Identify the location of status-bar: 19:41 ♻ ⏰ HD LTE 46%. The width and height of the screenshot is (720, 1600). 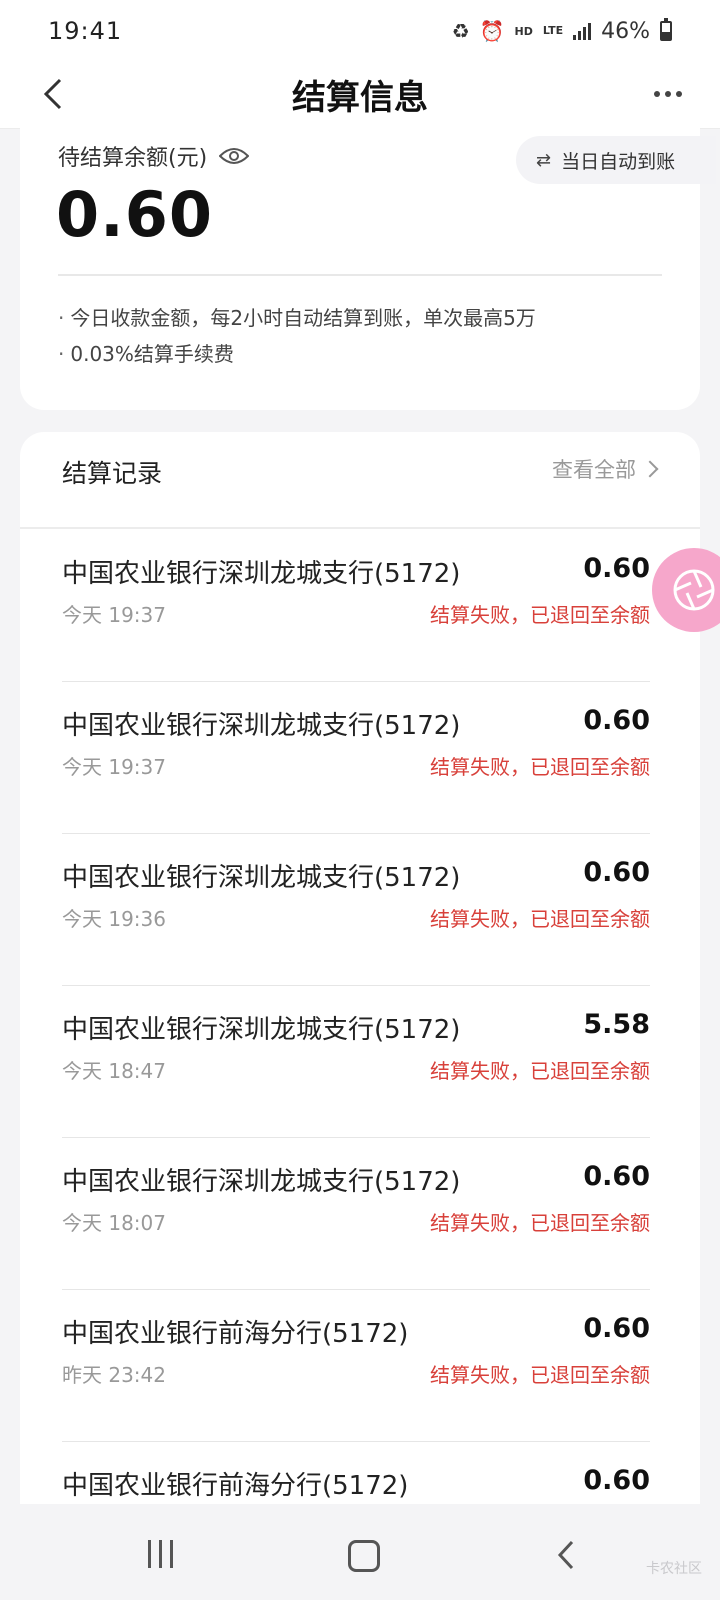
(360, 31).